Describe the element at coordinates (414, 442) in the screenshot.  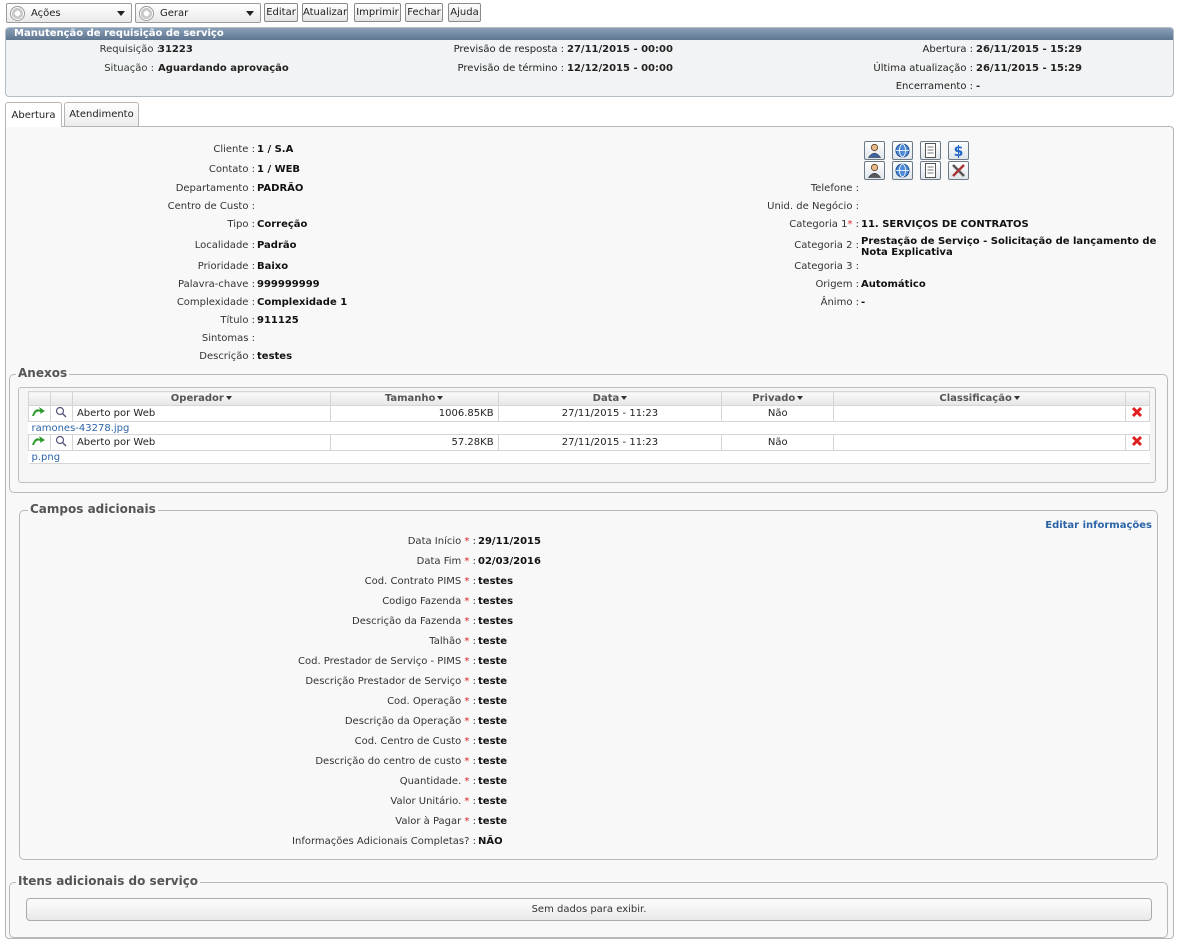
I see `cell-tamanho: 57.28KB` at that location.